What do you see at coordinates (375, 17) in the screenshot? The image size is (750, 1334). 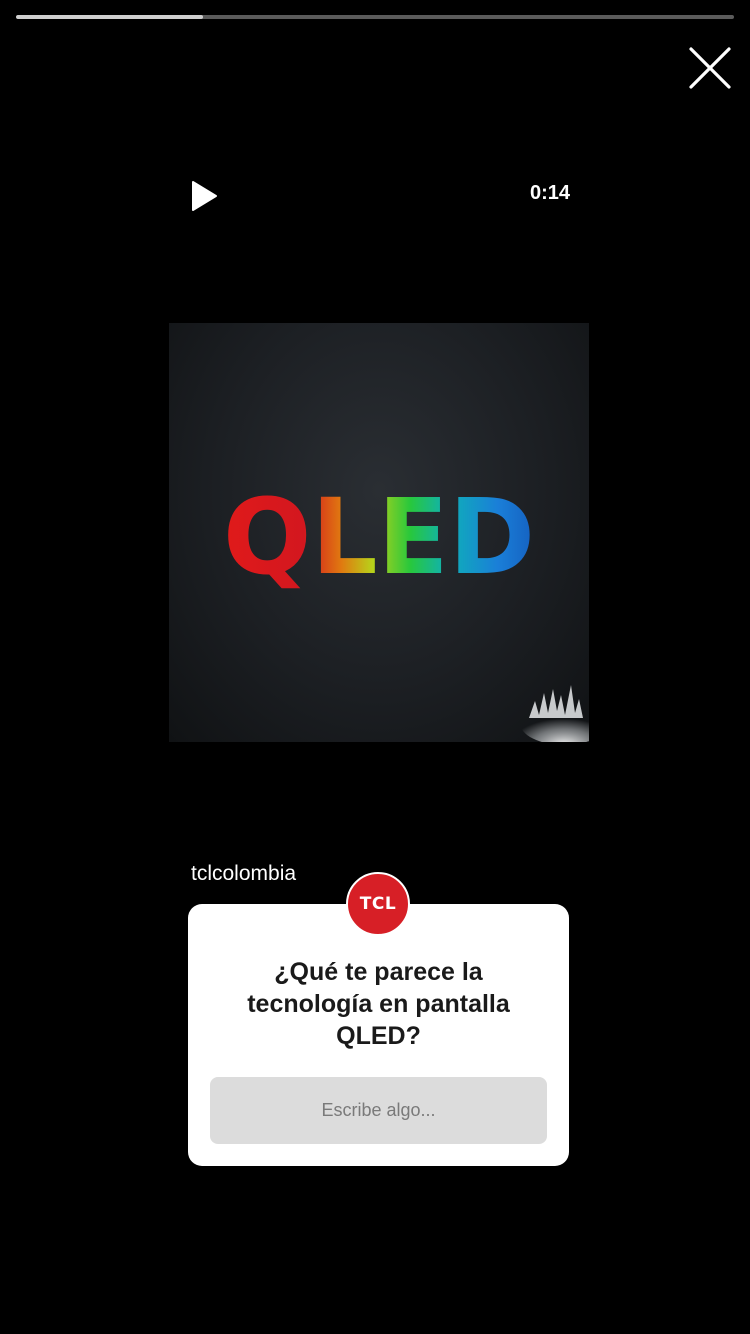 I see `story-progress-bar` at bounding box center [375, 17].